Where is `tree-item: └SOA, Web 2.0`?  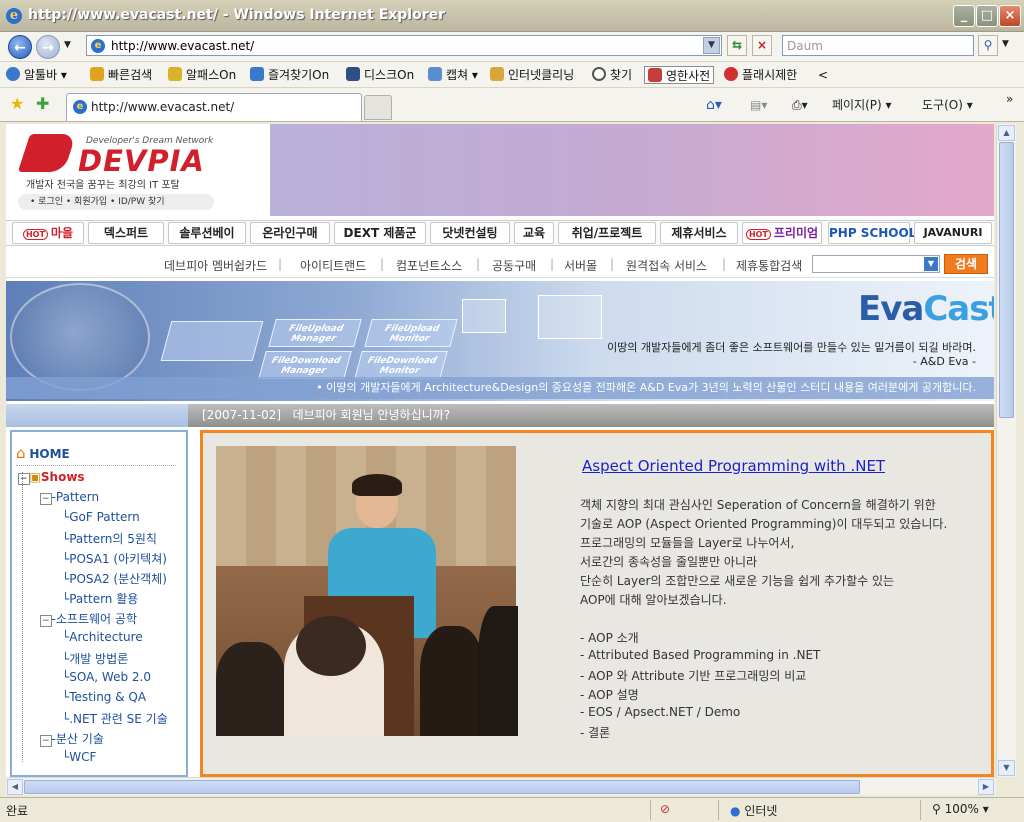 tree-item: └SOA, Web 2.0 is located at coordinates (106, 677).